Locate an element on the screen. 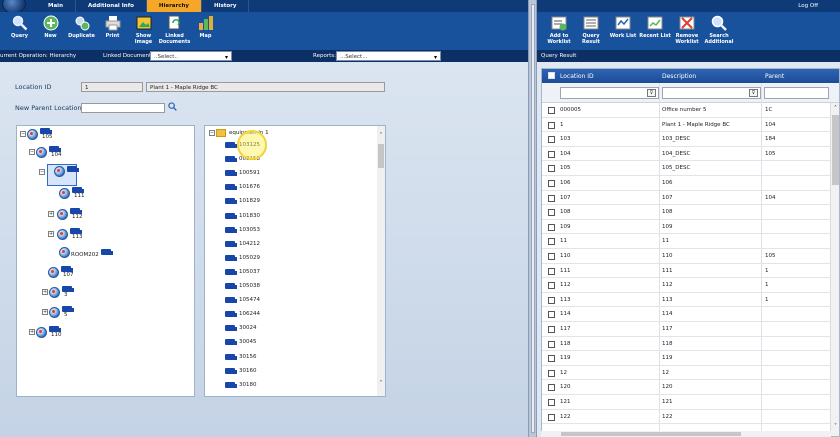  scroll-up-icon: ˄ is located at coordinates (835, 108).